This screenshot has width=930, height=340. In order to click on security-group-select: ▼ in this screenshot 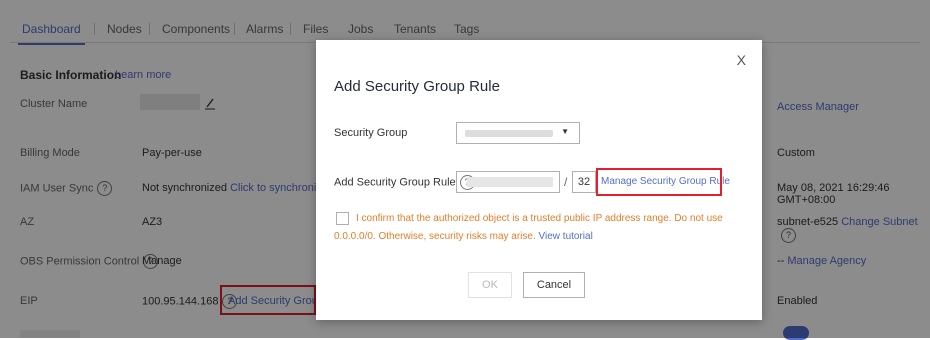, I will do `click(518, 133)`.